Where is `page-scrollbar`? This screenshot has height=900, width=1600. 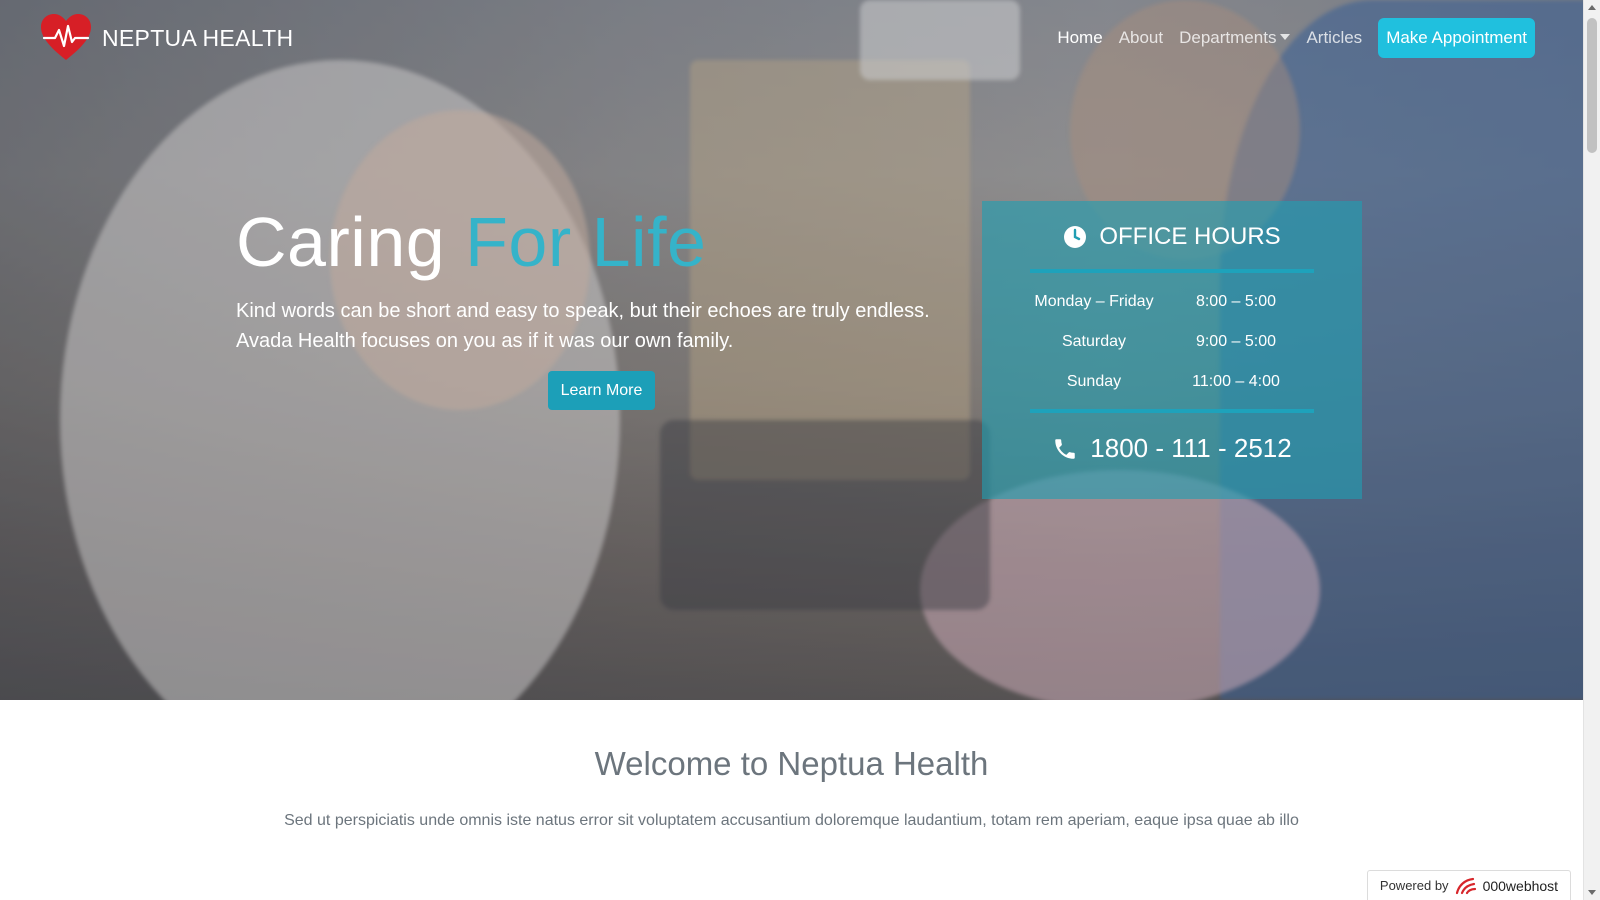 page-scrollbar is located at coordinates (1591, 450).